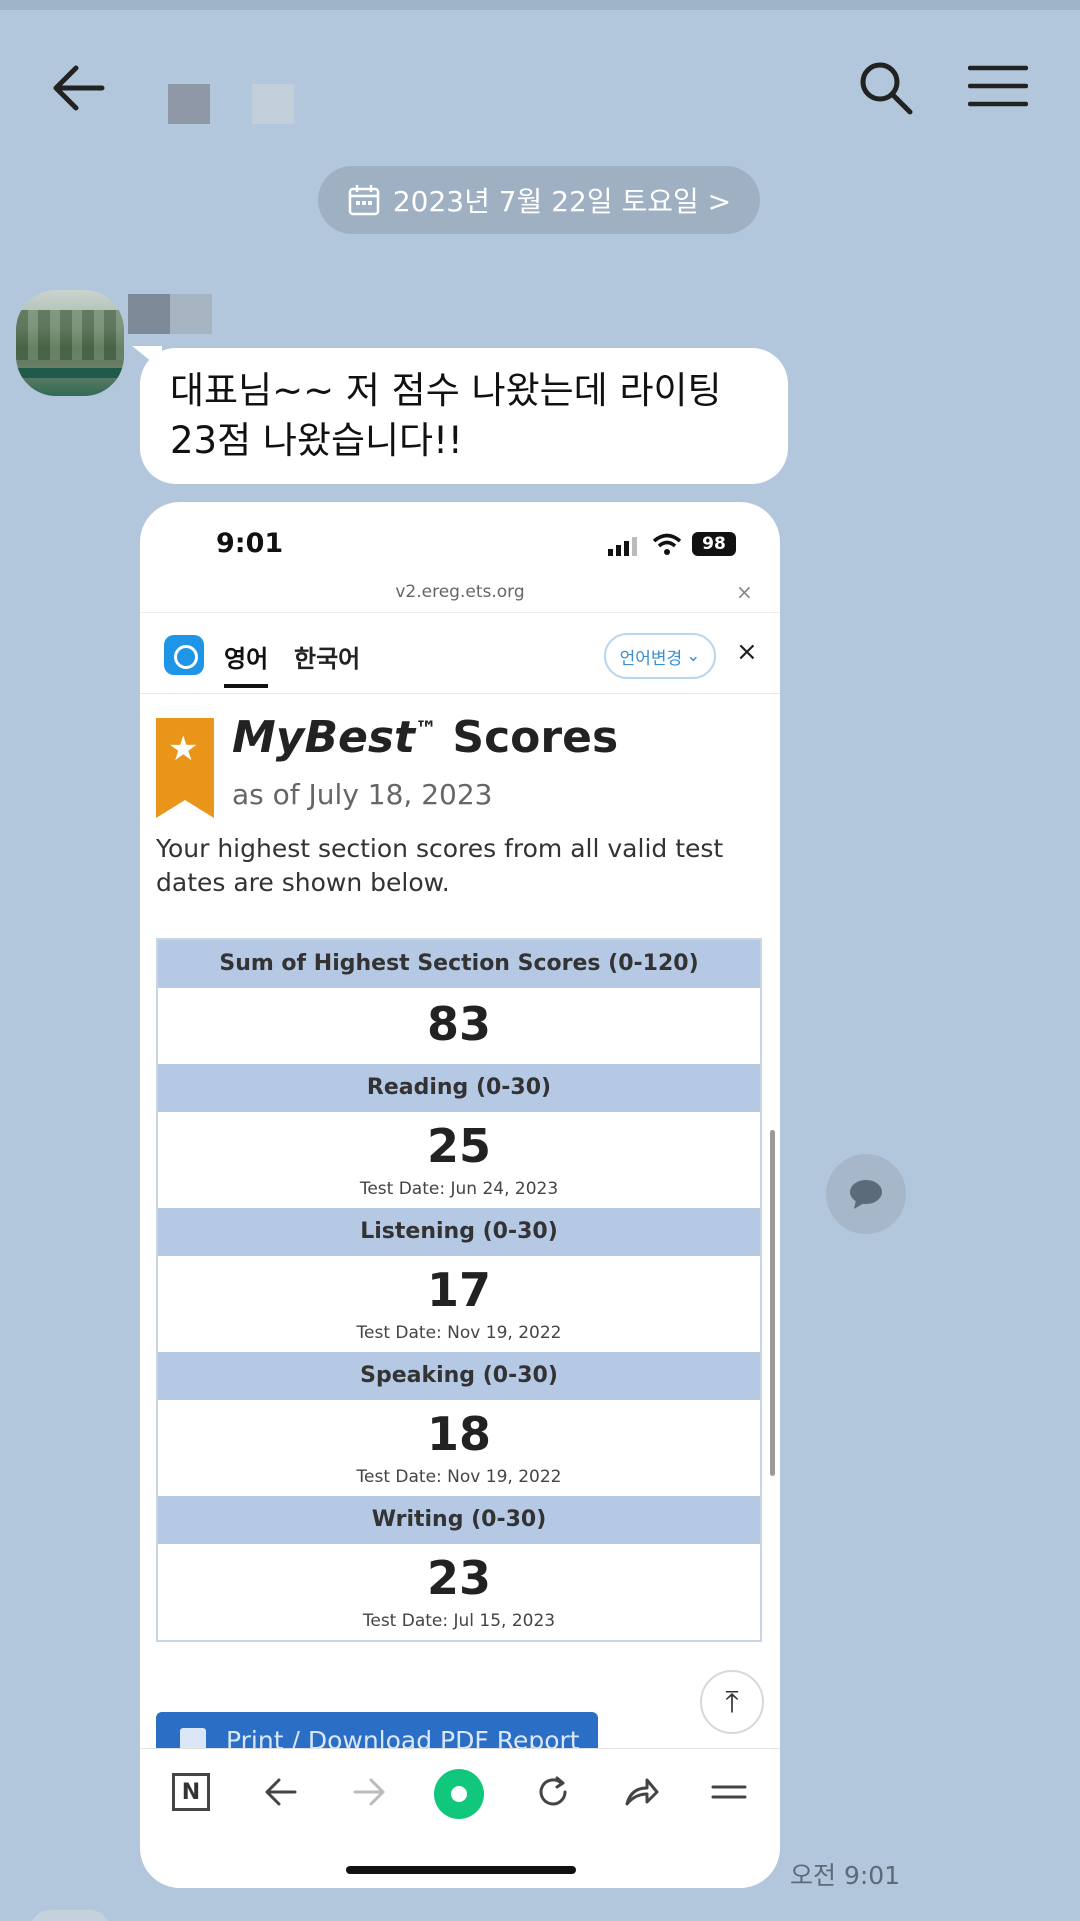 The height and width of the screenshot is (1921, 1080). What do you see at coordinates (845, 1875) in the screenshot?
I see `message-timestamp: 오전 9:01` at bounding box center [845, 1875].